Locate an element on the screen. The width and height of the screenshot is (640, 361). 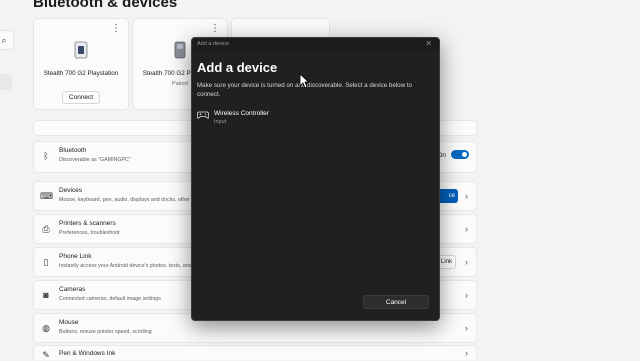
camera-icon: ◙ is located at coordinates (46, 295).